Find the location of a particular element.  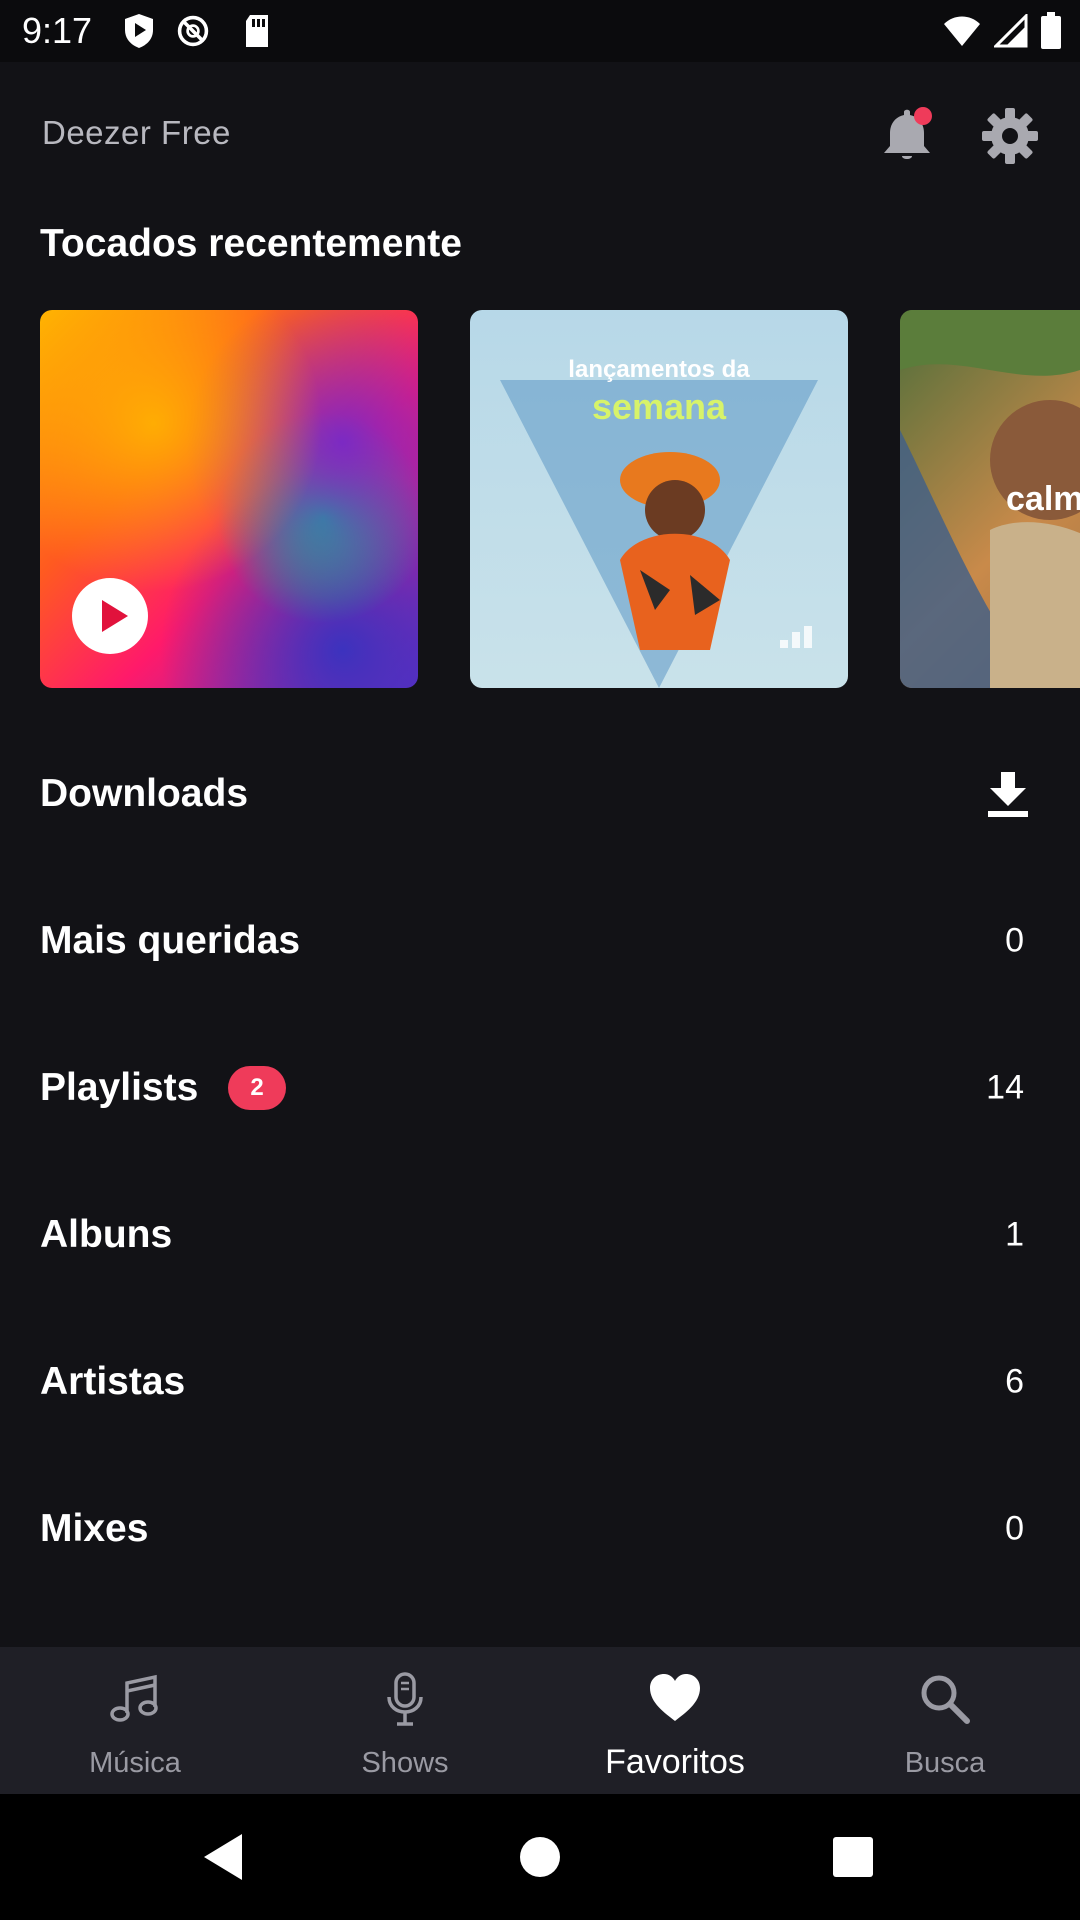

row-label: Mais queridas is located at coordinates (170, 940).